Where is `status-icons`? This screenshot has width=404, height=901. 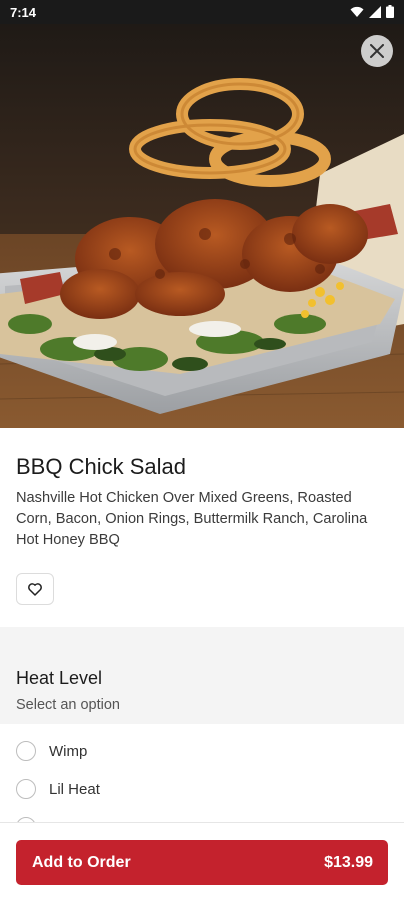 status-icons is located at coordinates (372, 11).